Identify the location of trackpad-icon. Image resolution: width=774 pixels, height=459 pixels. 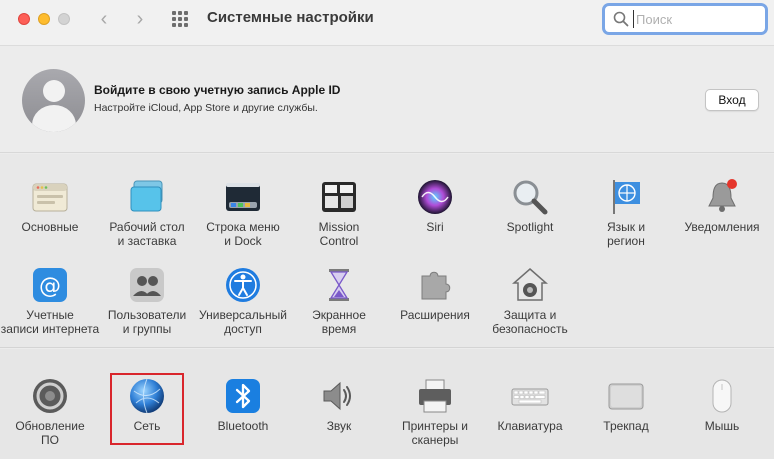
(626, 396).